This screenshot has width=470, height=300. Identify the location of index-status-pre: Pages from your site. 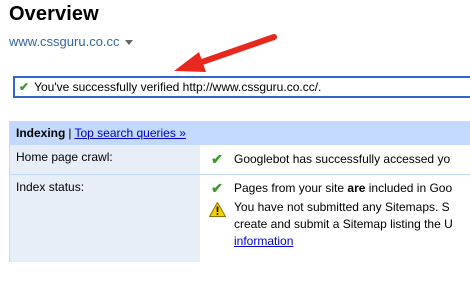
(291, 188).